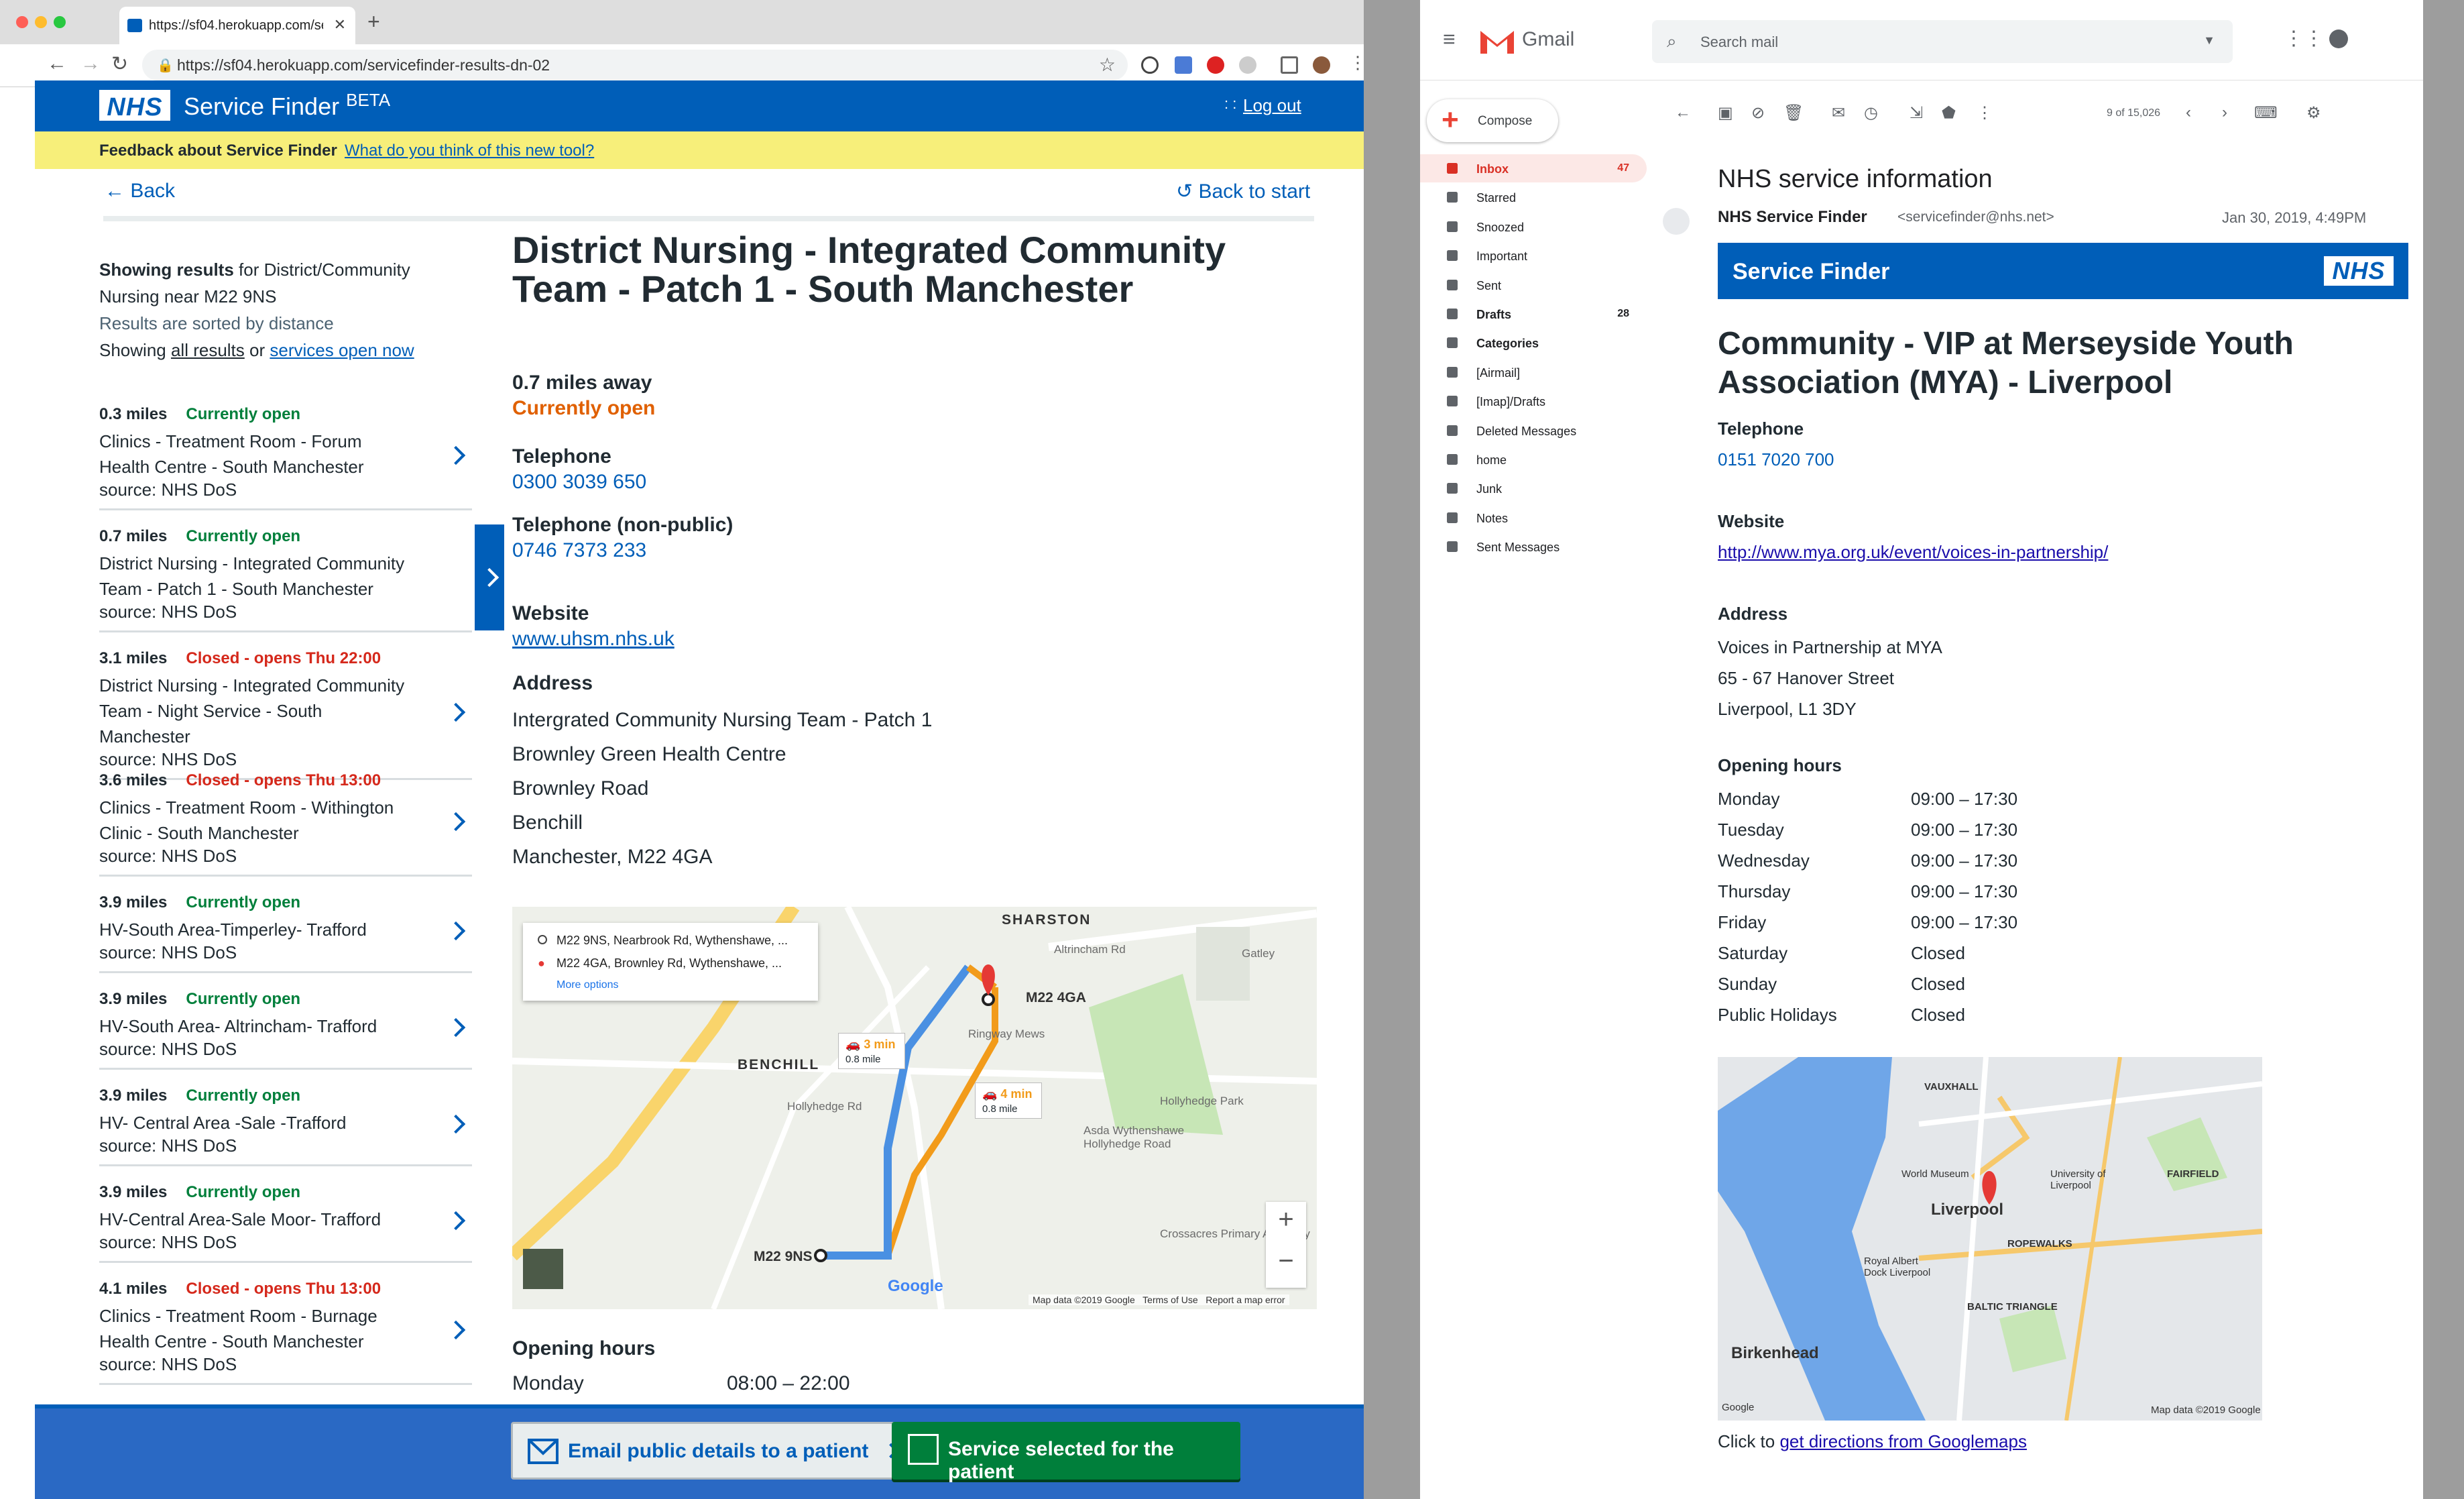 The height and width of the screenshot is (1499, 2464). What do you see at coordinates (2230, 112) in the screenshot?
I see `older-chevron-icon: ›` at bounding box center [2230, 112].